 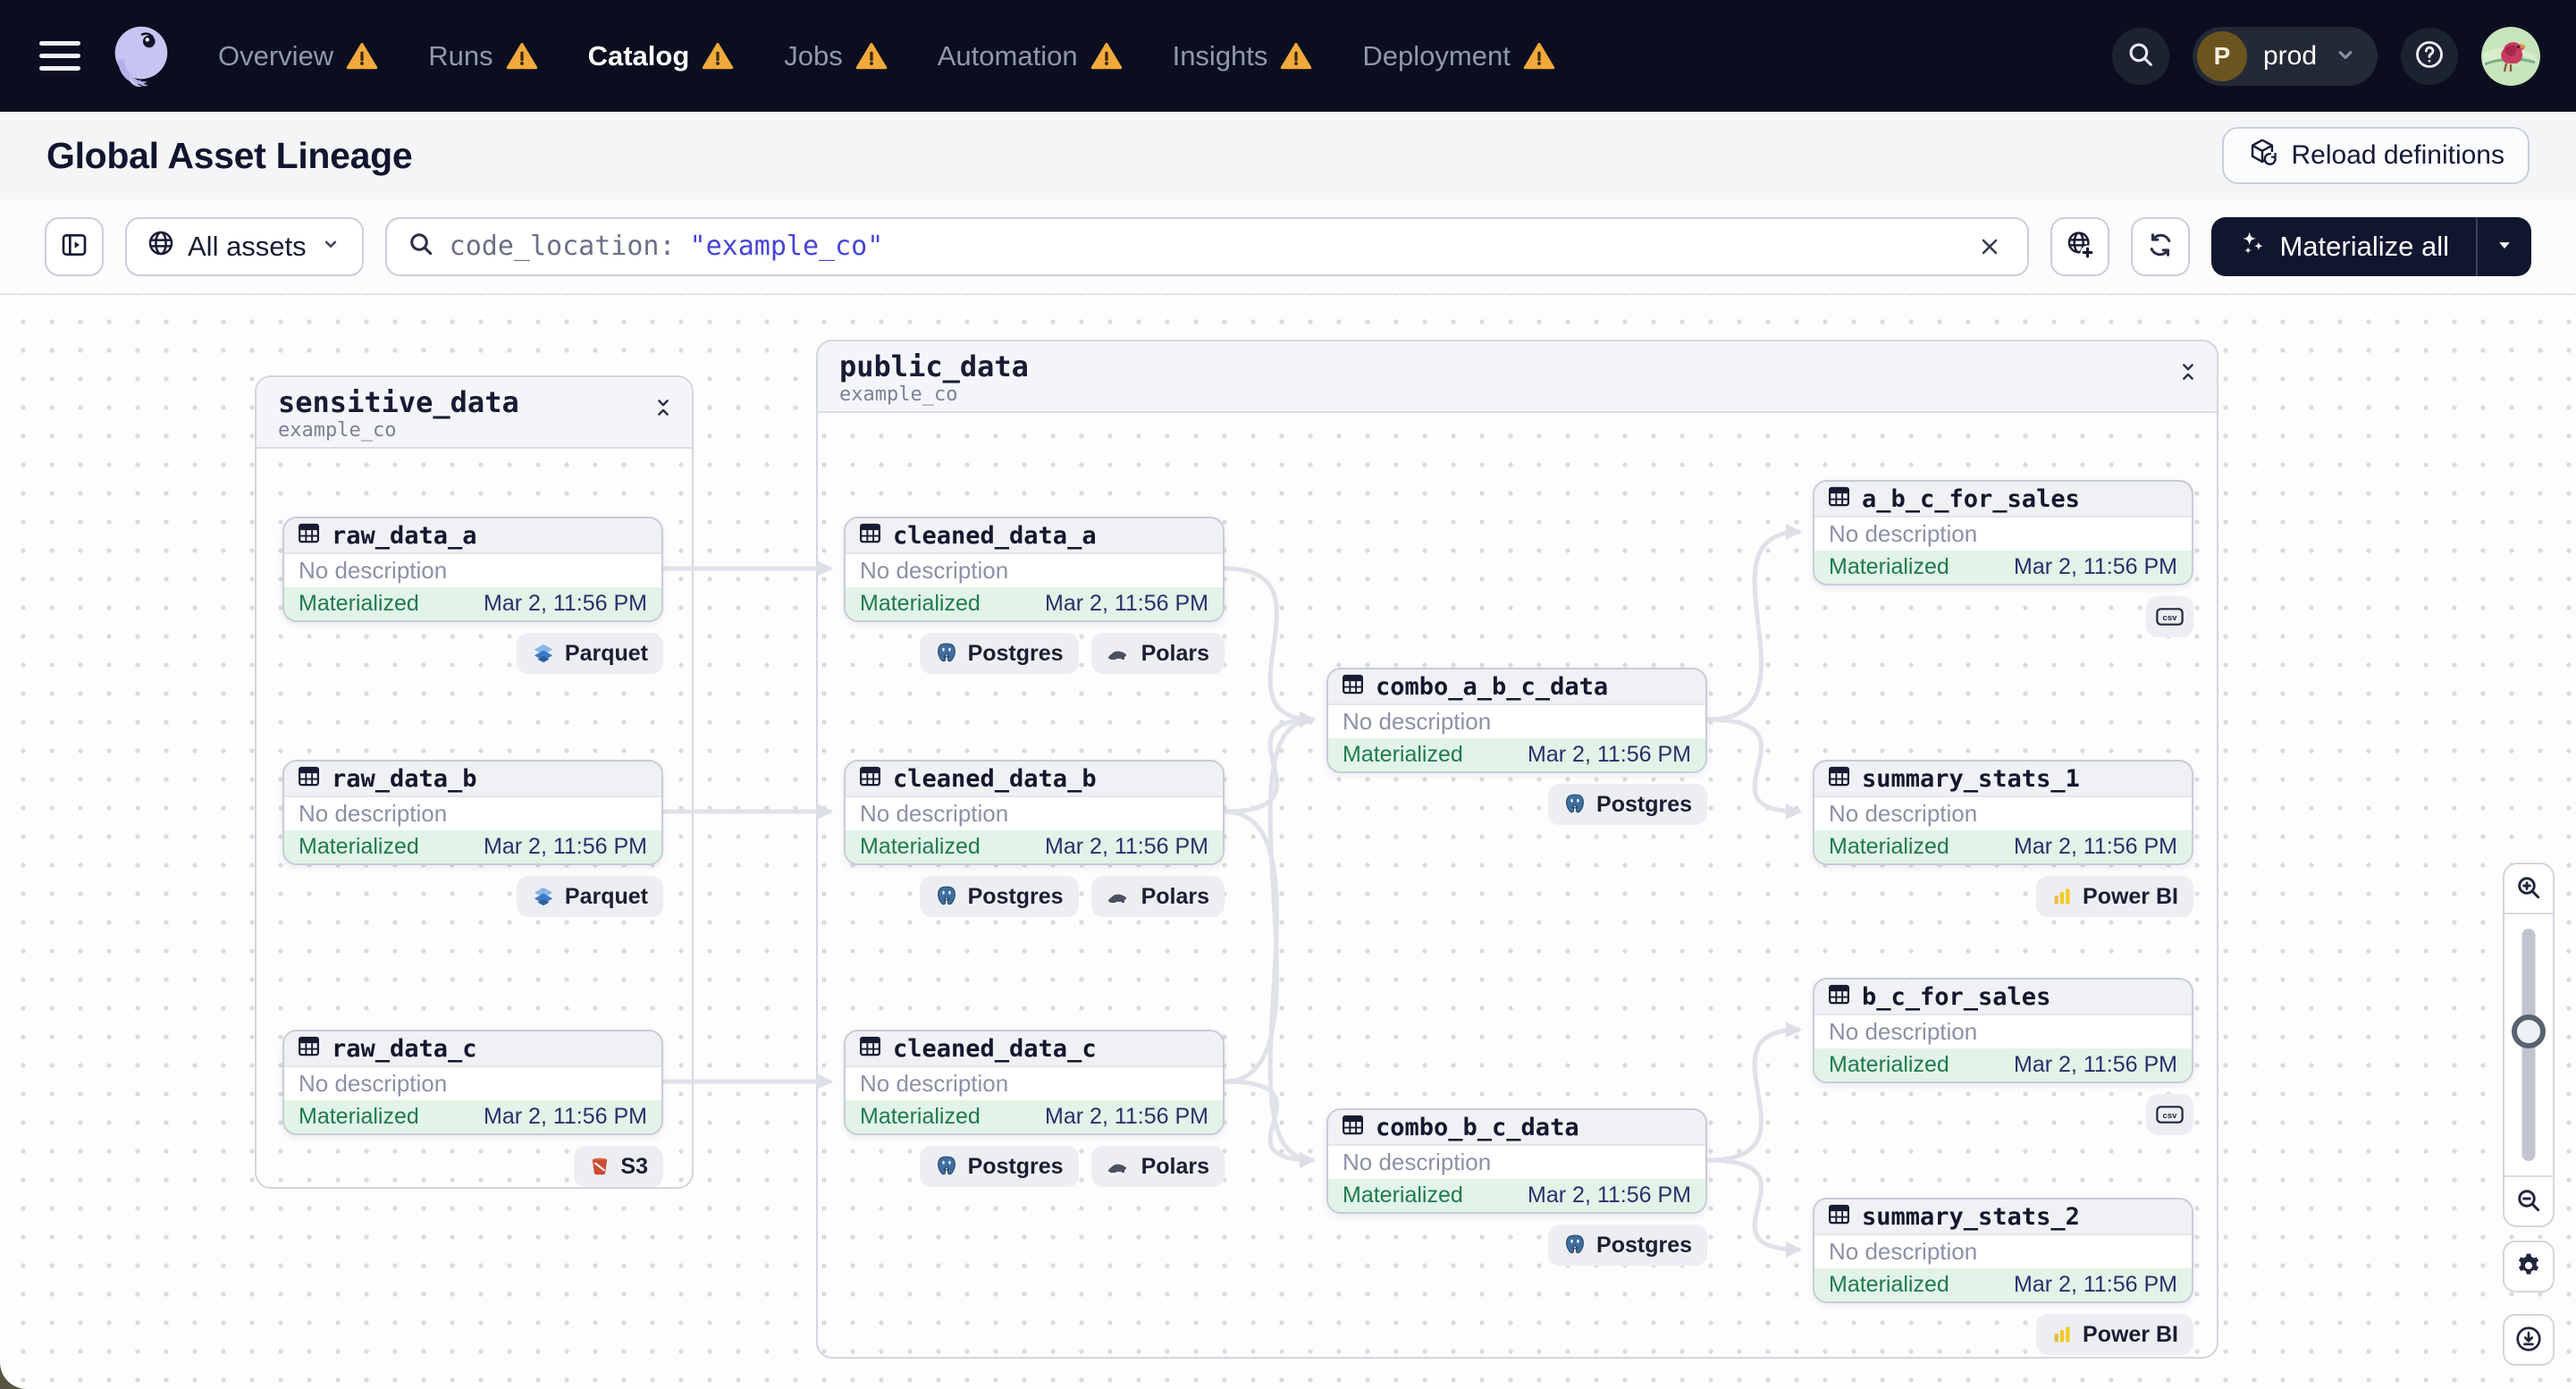 What do you see at coordinates (2529, 1200) in the screenshot?
I see `zoom-out-button` at bounding box center [2529, 1200].